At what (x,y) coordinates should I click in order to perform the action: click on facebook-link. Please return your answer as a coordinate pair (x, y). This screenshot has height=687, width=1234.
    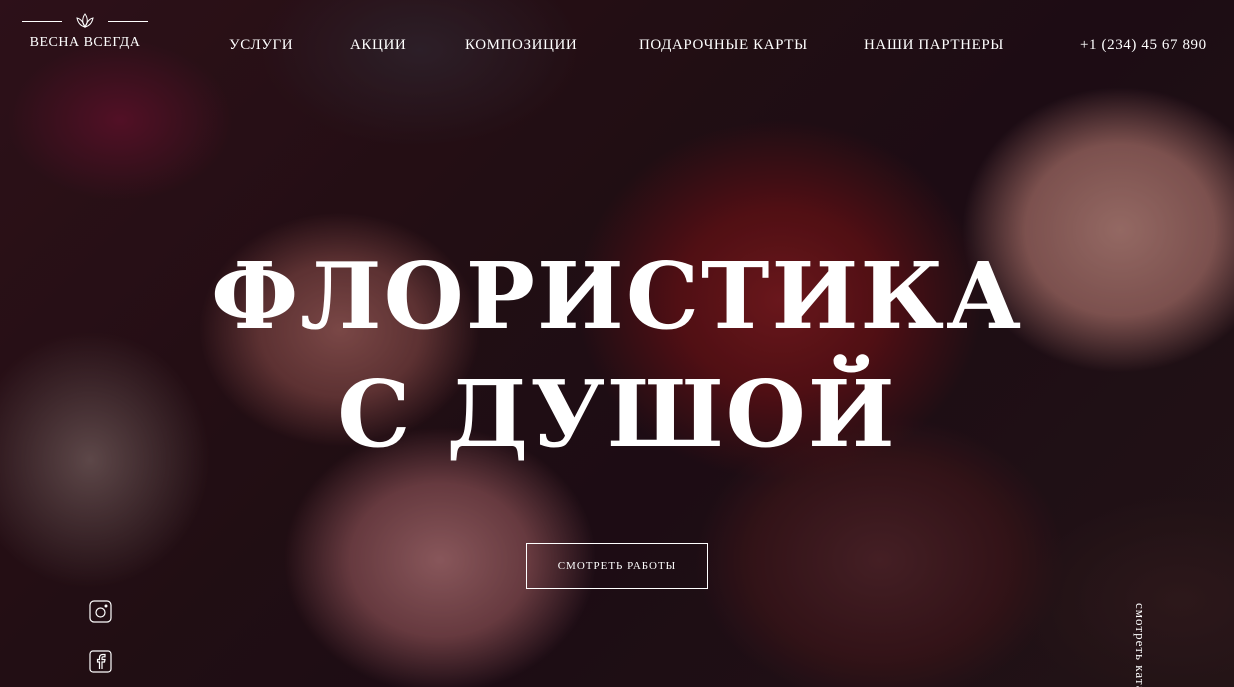
    Looking at the image, I should click on (100, 661).